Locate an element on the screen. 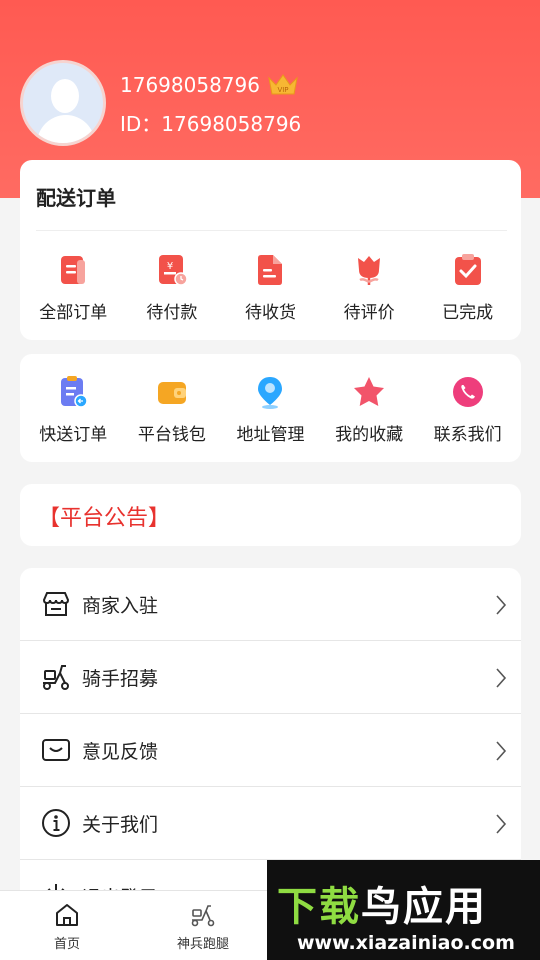 Image resolution: width=540 pixels, height=960 pixels. service-wallet-label: 平台钱包 is located at coordinates (171, 435).